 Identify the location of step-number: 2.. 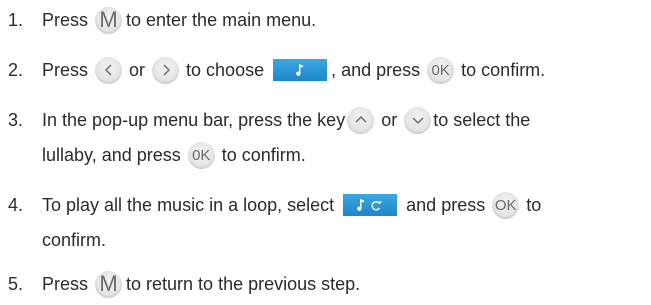
(16, 69).